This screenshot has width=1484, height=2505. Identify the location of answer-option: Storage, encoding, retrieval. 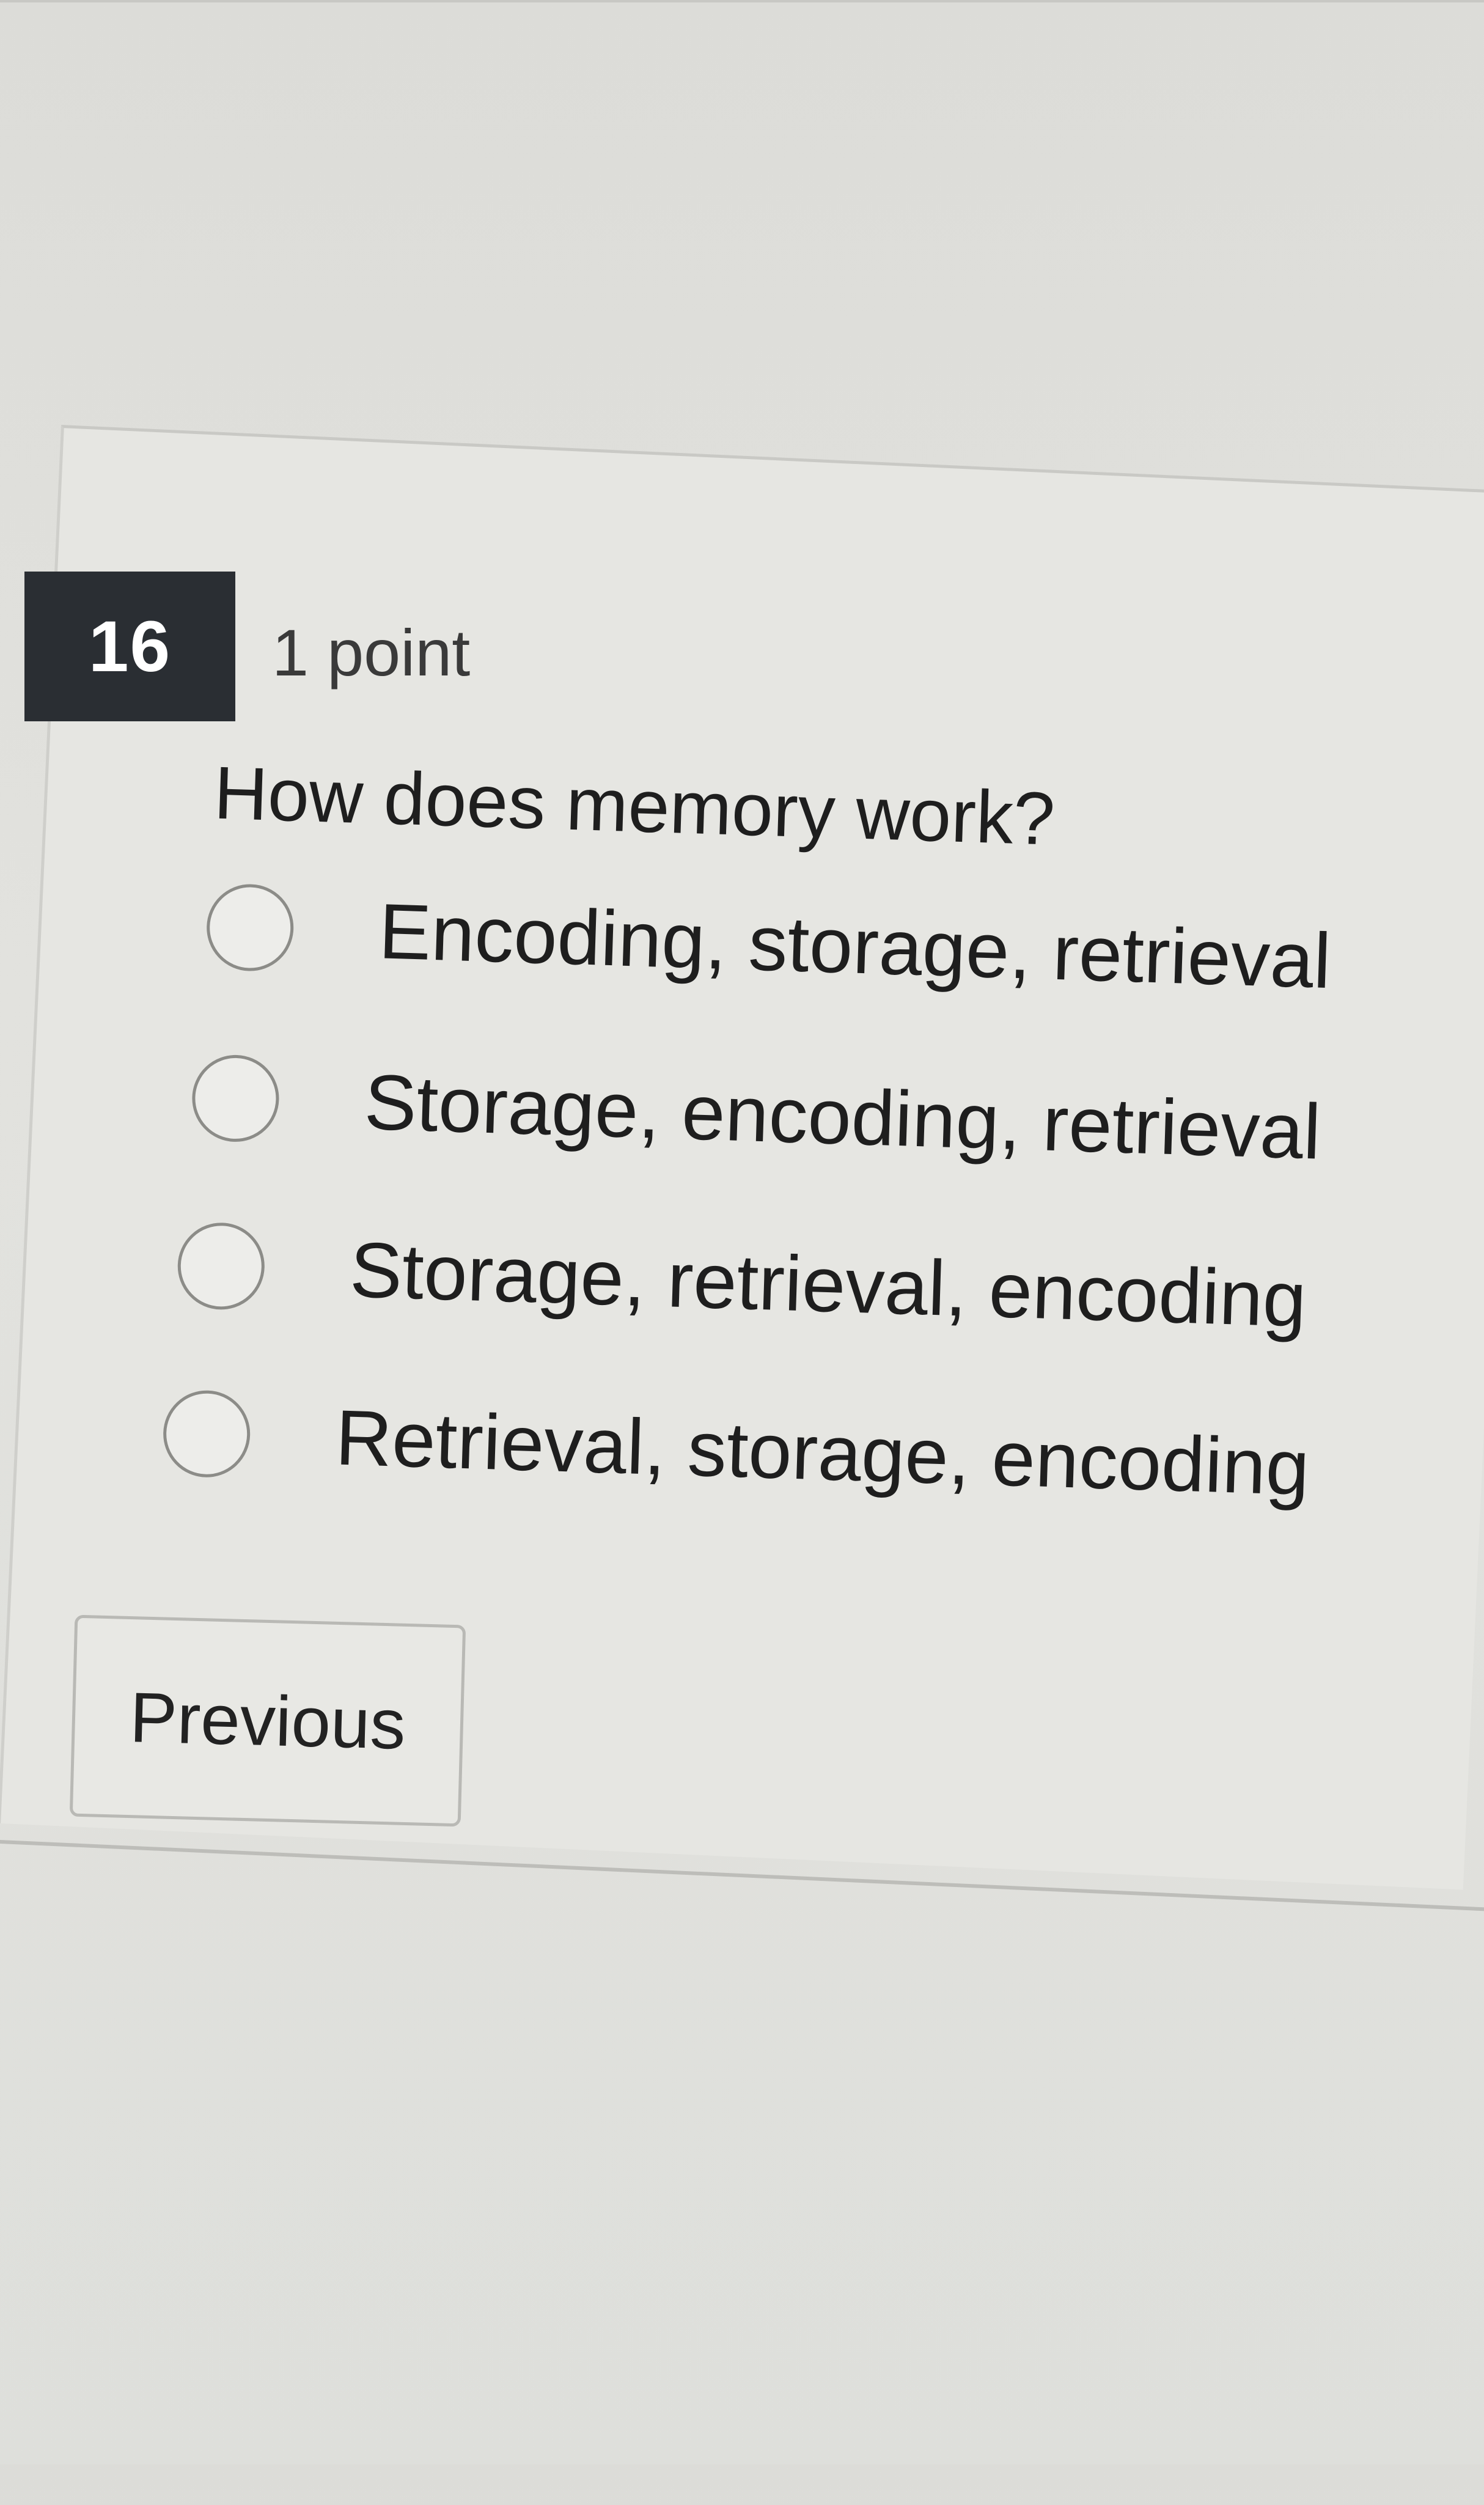
(756, 1114).